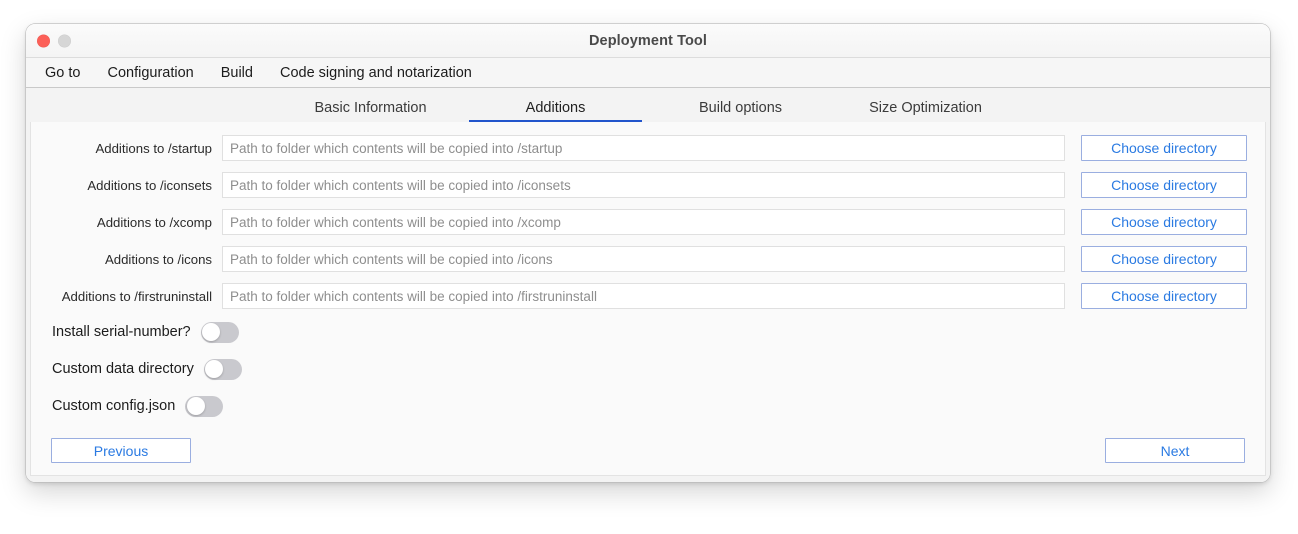  Describe the element at coordinates (1164, 148) in the screenshot. I see `choose-directory-button-startup: Choose directory` at that location.